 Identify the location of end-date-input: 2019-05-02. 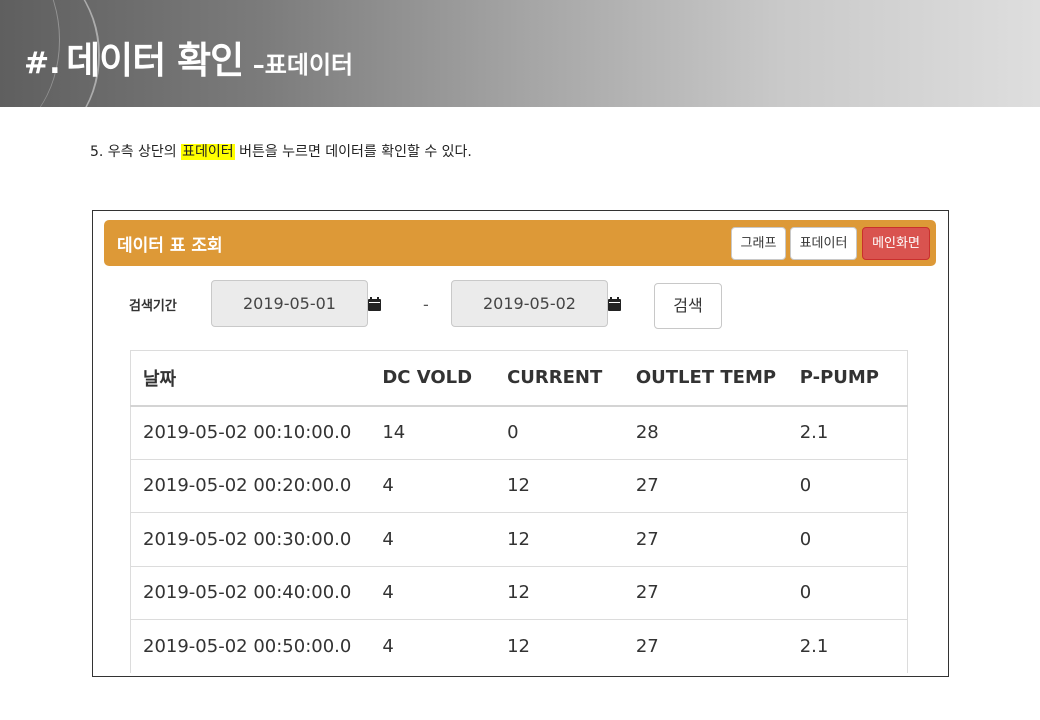
(529, 303).